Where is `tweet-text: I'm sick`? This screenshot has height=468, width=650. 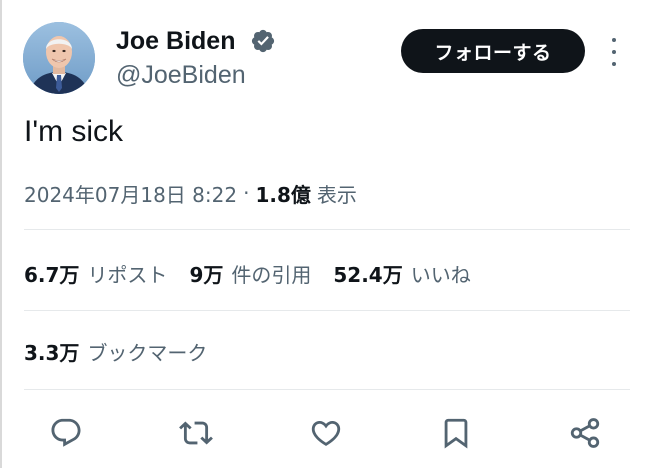 tweet-text: I'm sick is located at coordinates (74, 131).